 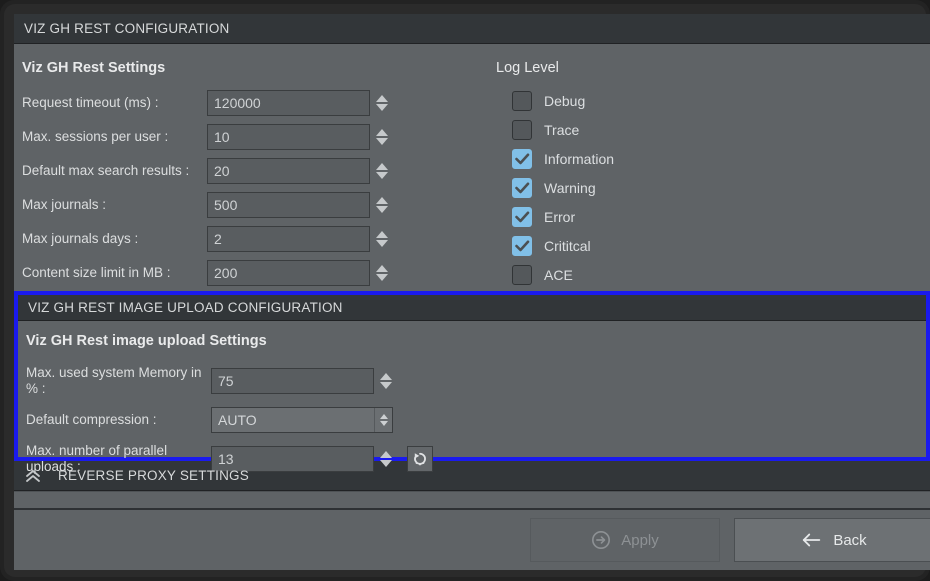 What do you see at coordinates (562, 129) in the screenshot?
I see `label-trace: Trace` at bounding box center [562, 129].